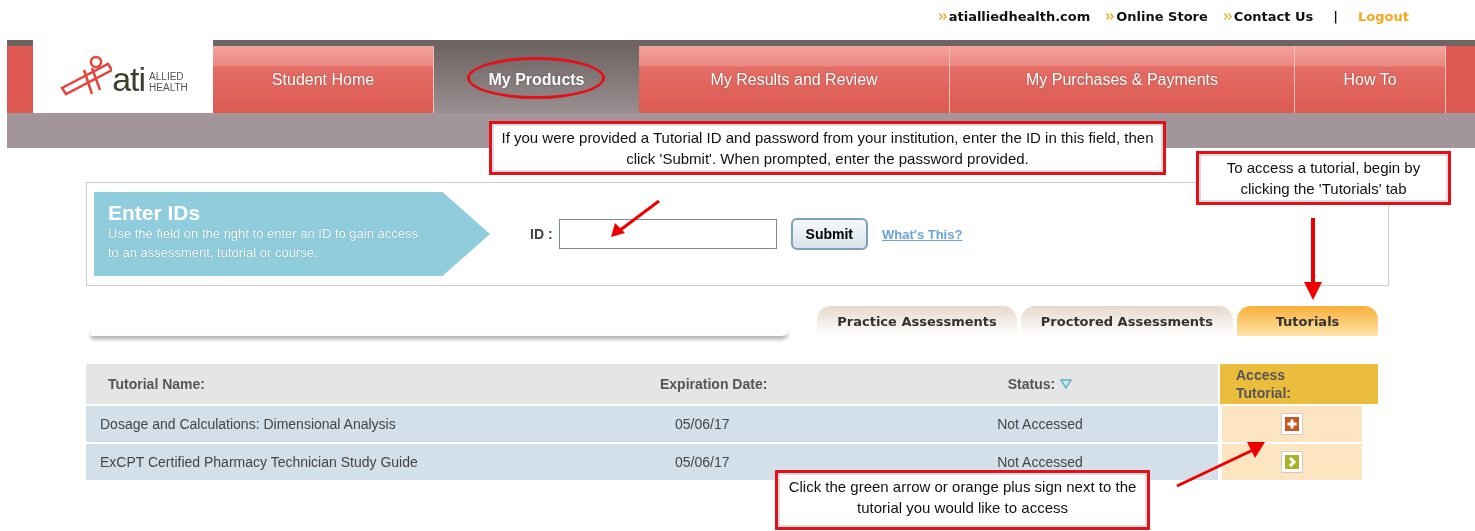  I want to click on callout-note: To access a tutorial, begin by clicking the 'Tutorials' tab, so click(1323, 178).